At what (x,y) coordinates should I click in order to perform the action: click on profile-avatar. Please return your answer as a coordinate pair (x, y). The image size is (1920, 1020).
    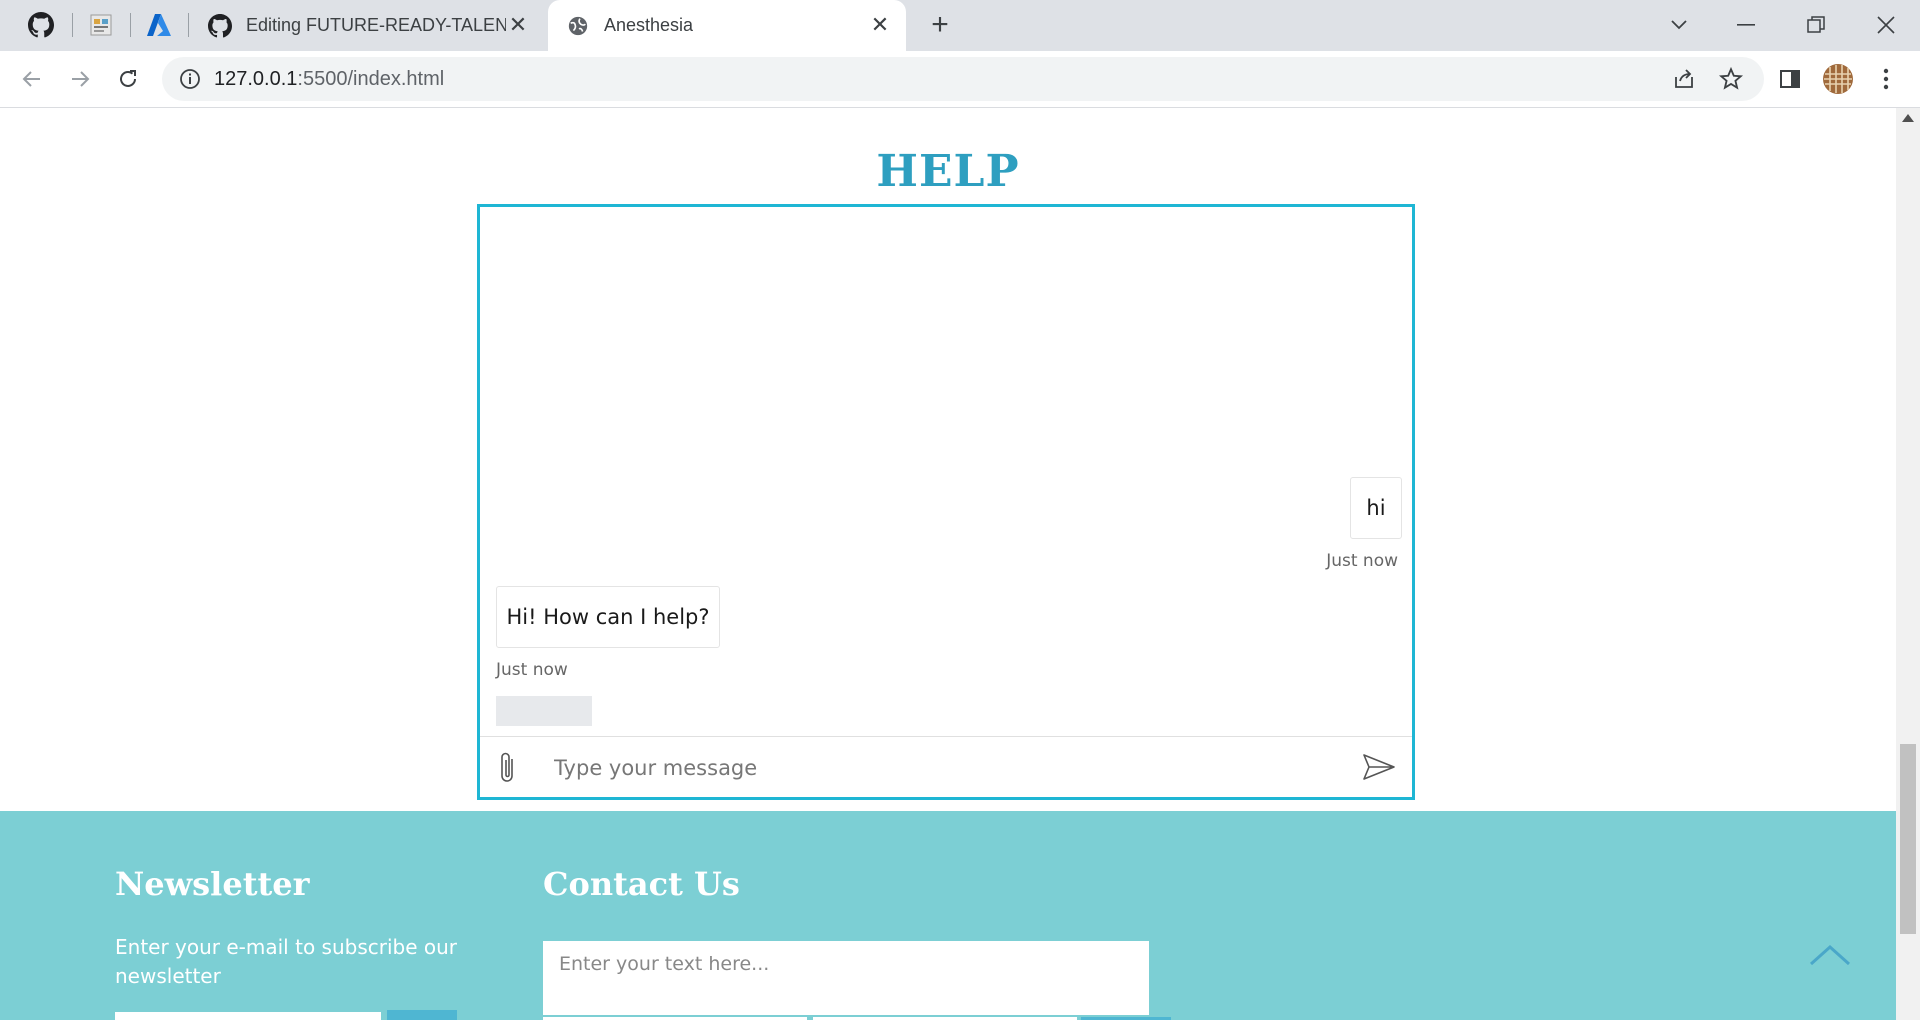
    Looking at the image, I should click on (1838, 79).